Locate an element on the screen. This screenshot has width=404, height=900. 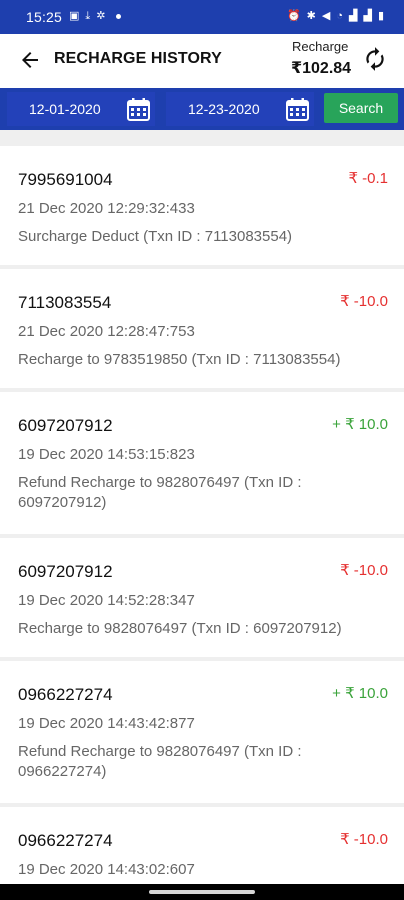
signal-icon: ▟ is located at coordinates (353, 16).